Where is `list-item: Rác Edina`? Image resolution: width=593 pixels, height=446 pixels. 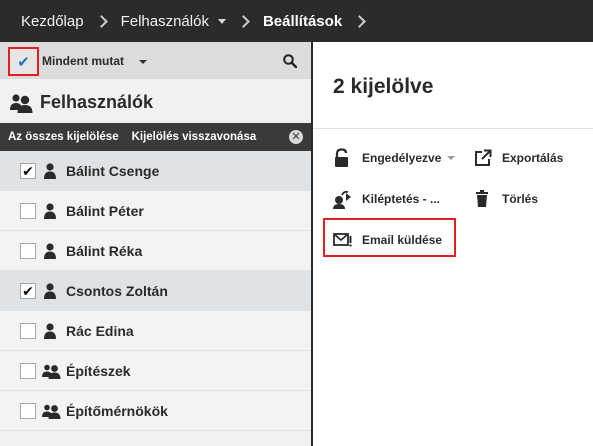
list-item: Rác Edina is located at coordinates (155, 331).